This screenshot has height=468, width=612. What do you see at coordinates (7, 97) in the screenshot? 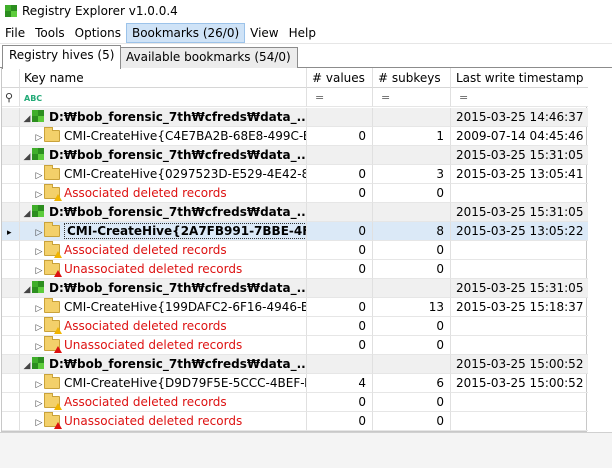
I see `pin-icon: ⚲` at bounding box center [7, 97].